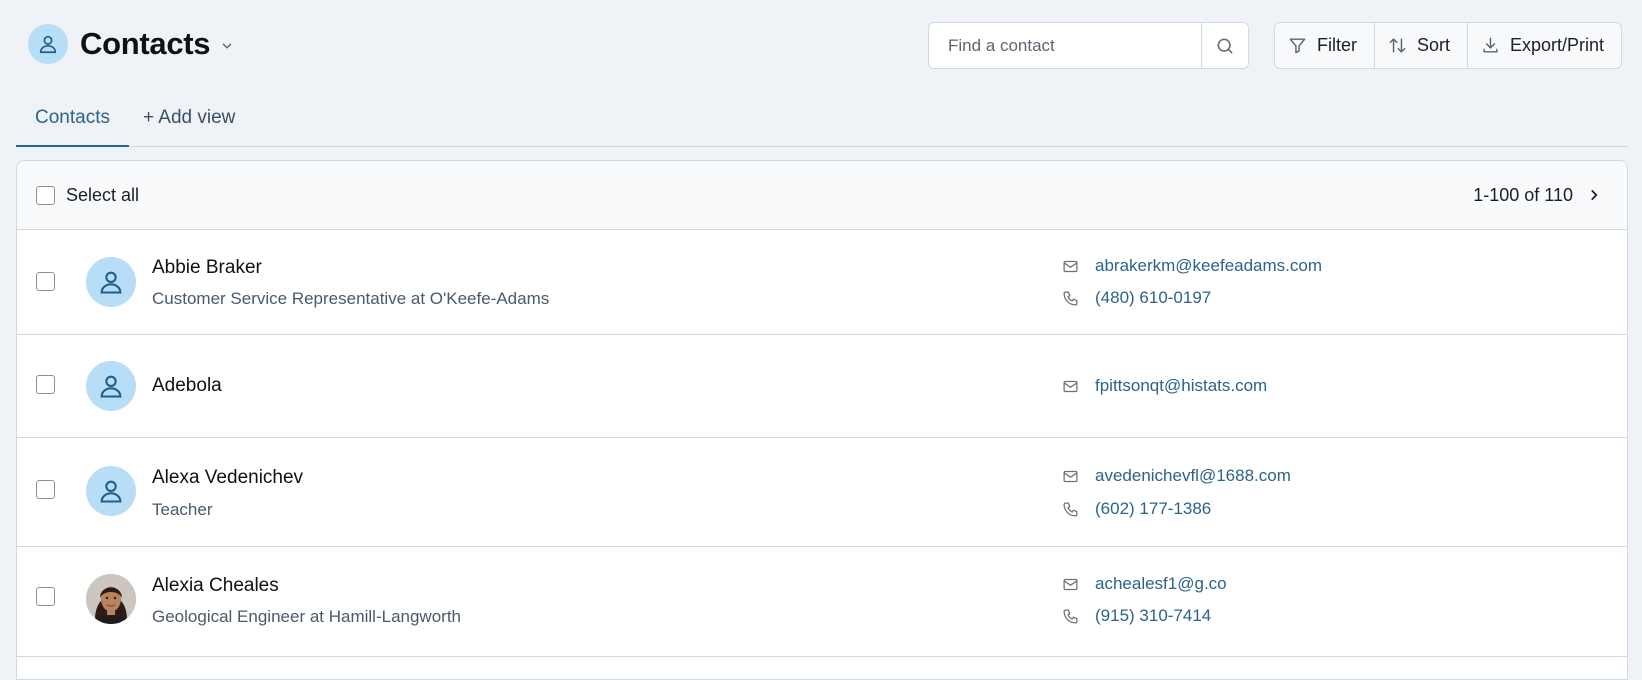  I want to click on search-input, so click(1065, 45).